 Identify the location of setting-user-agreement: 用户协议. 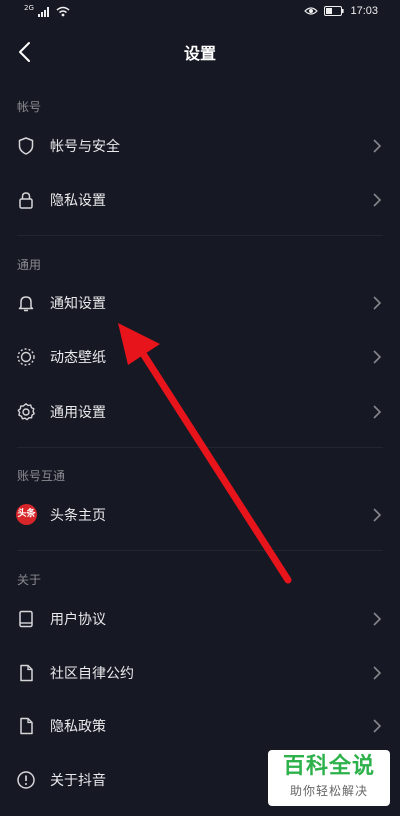
(200, 619).